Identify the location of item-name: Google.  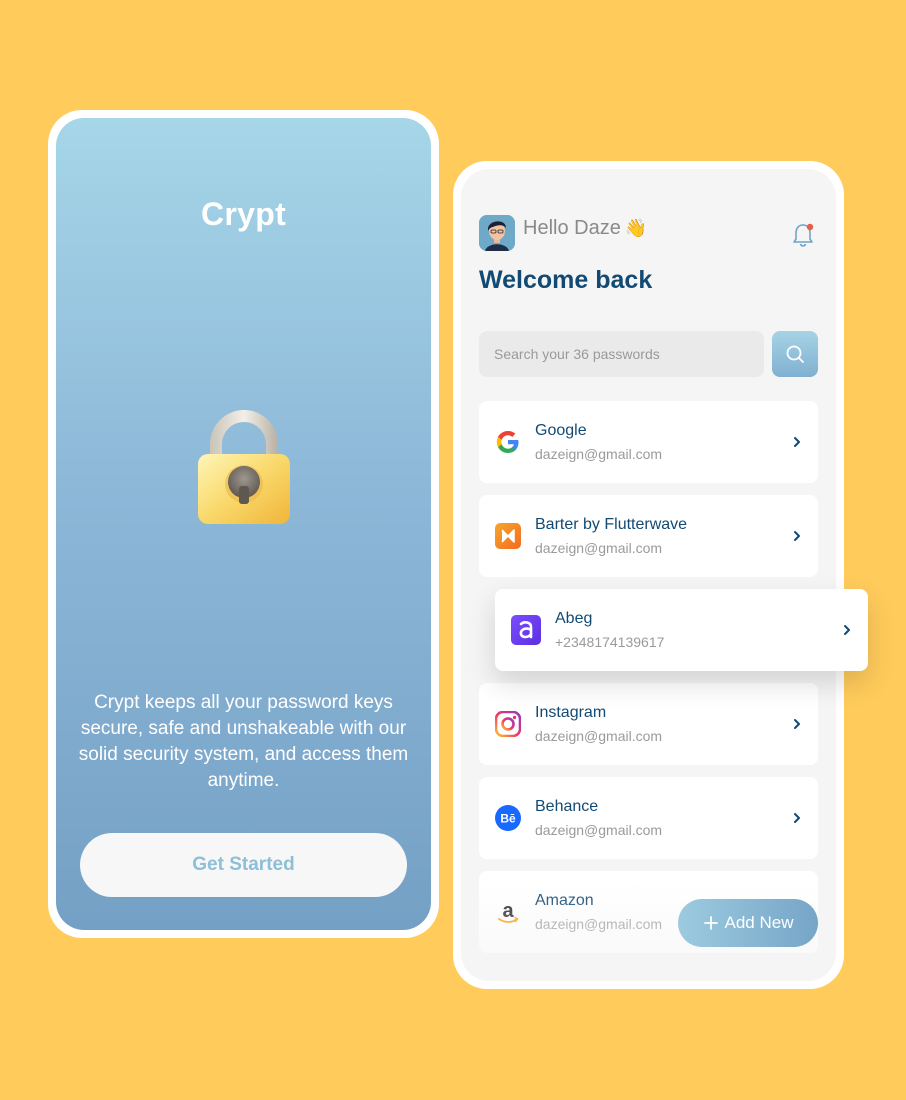
(561, 430).